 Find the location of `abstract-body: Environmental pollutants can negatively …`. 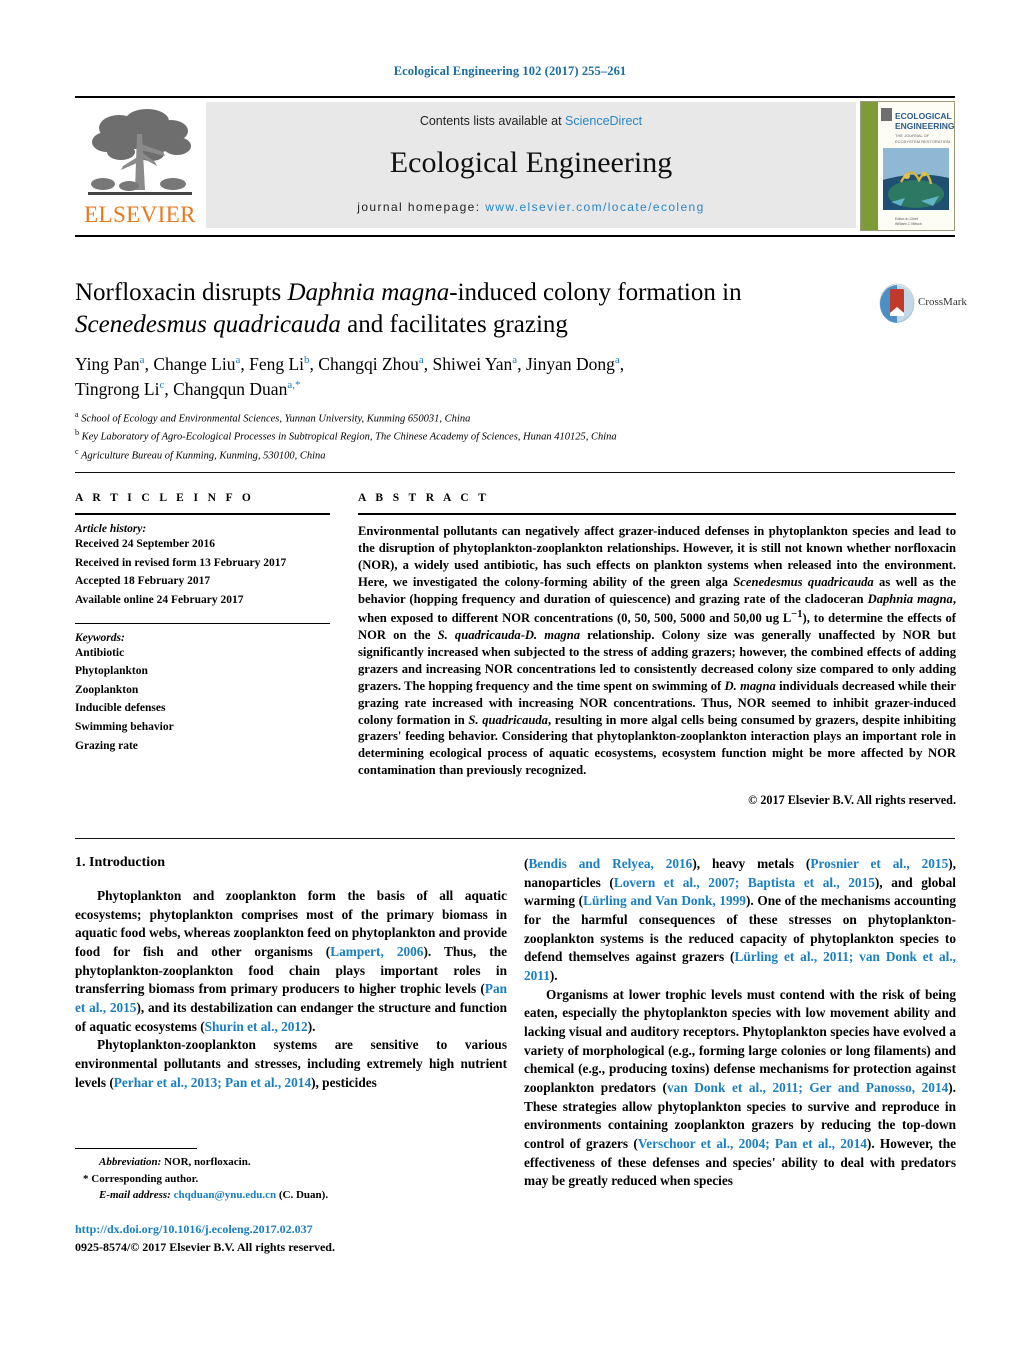

abstract-body: Environmental pollutants can negatively … is located at coordinates (657, 651).